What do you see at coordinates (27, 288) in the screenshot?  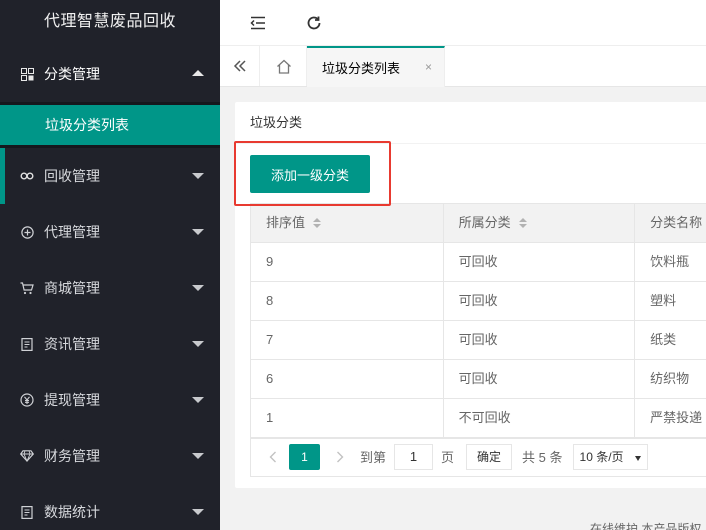 I see `cart-icon` at bounding box center [27, 288].